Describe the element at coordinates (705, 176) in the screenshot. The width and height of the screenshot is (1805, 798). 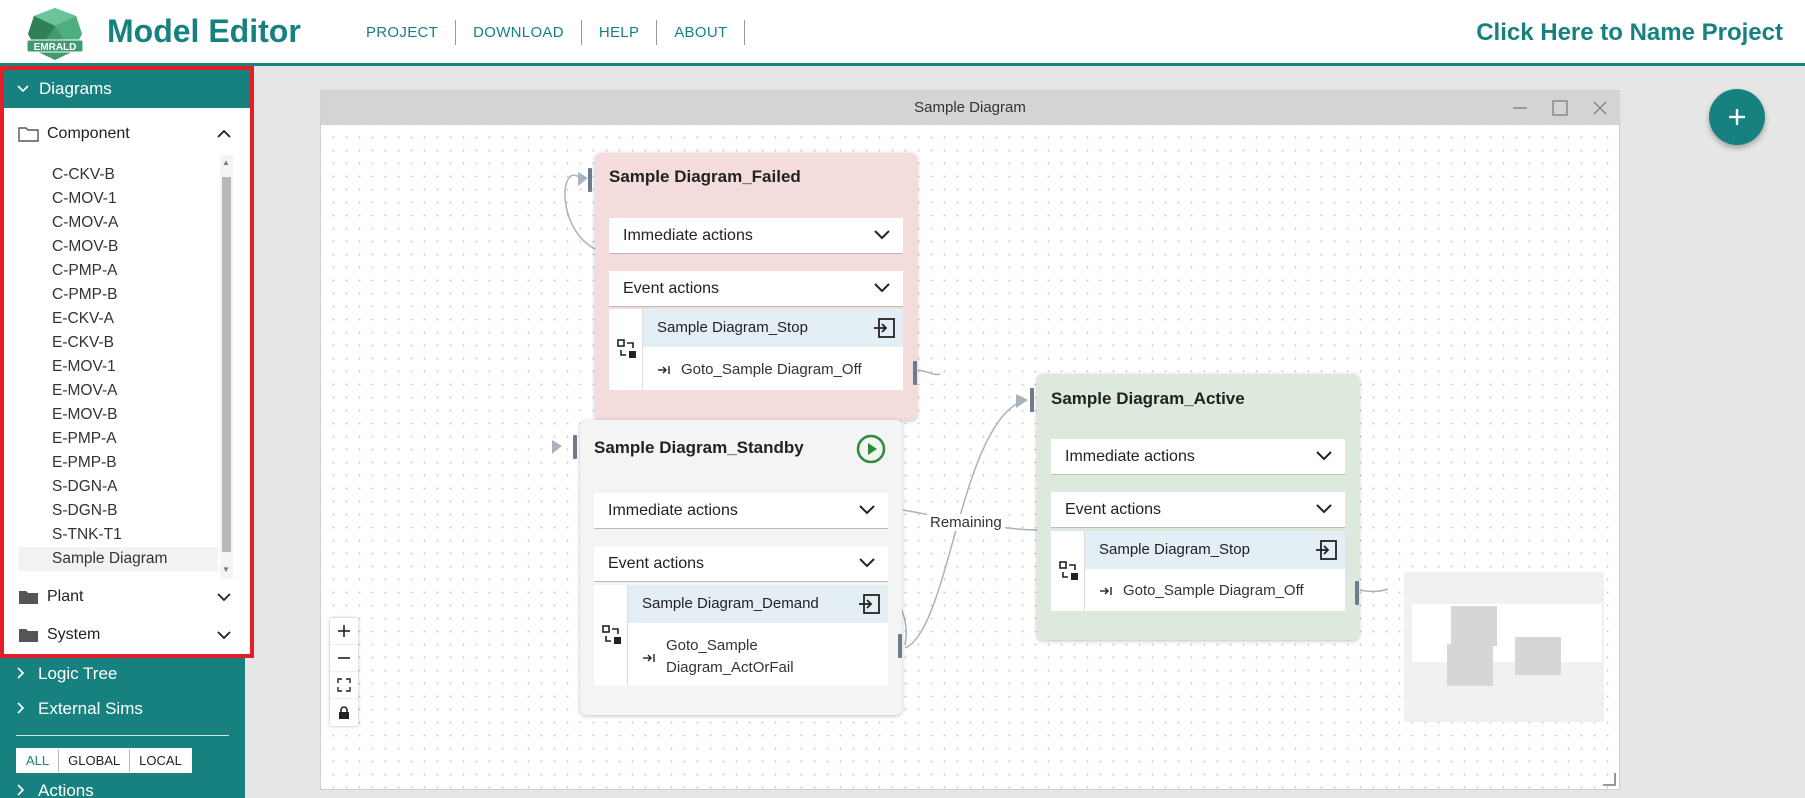
I see `state-title: Sample Diagram_Failed` at that location.